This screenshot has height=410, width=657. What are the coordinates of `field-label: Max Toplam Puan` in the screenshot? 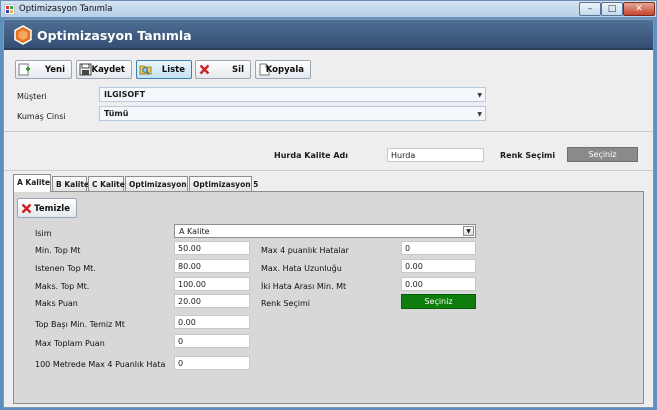 It's located at (70, 343).